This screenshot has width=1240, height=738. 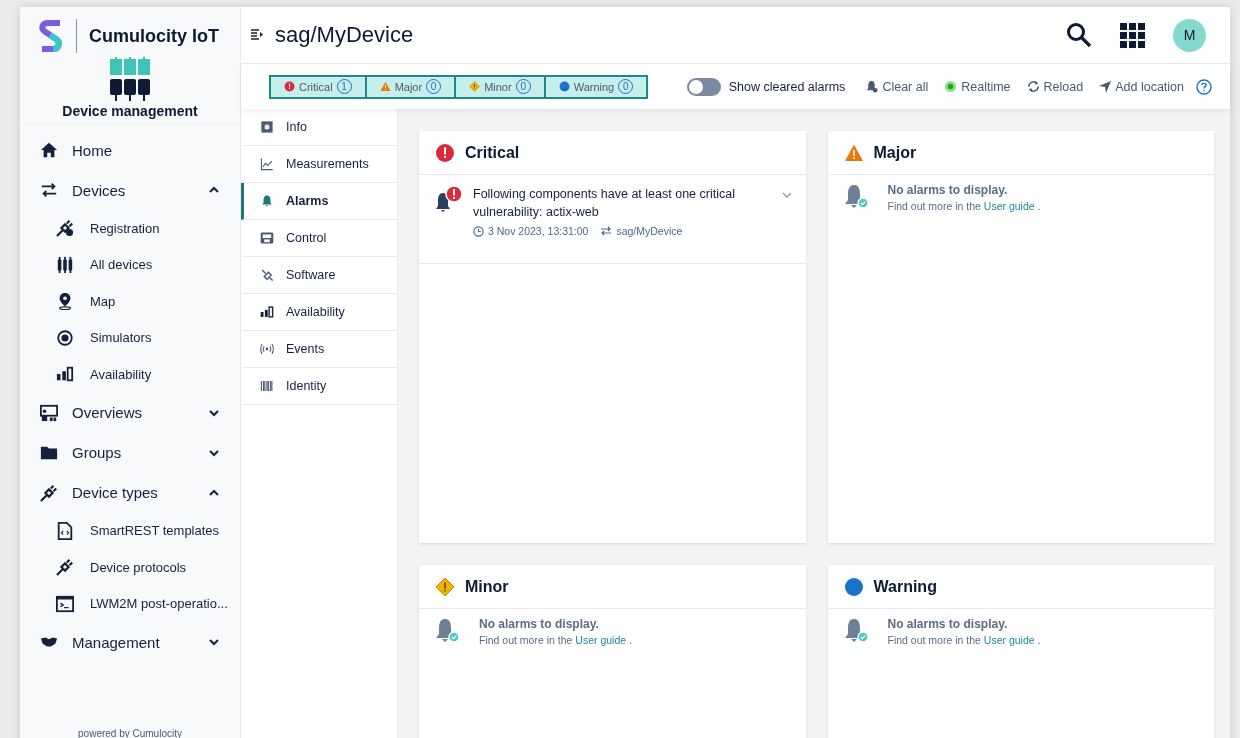 I want to click on navigation-arrow-icon, so click(x=1105, y=86).